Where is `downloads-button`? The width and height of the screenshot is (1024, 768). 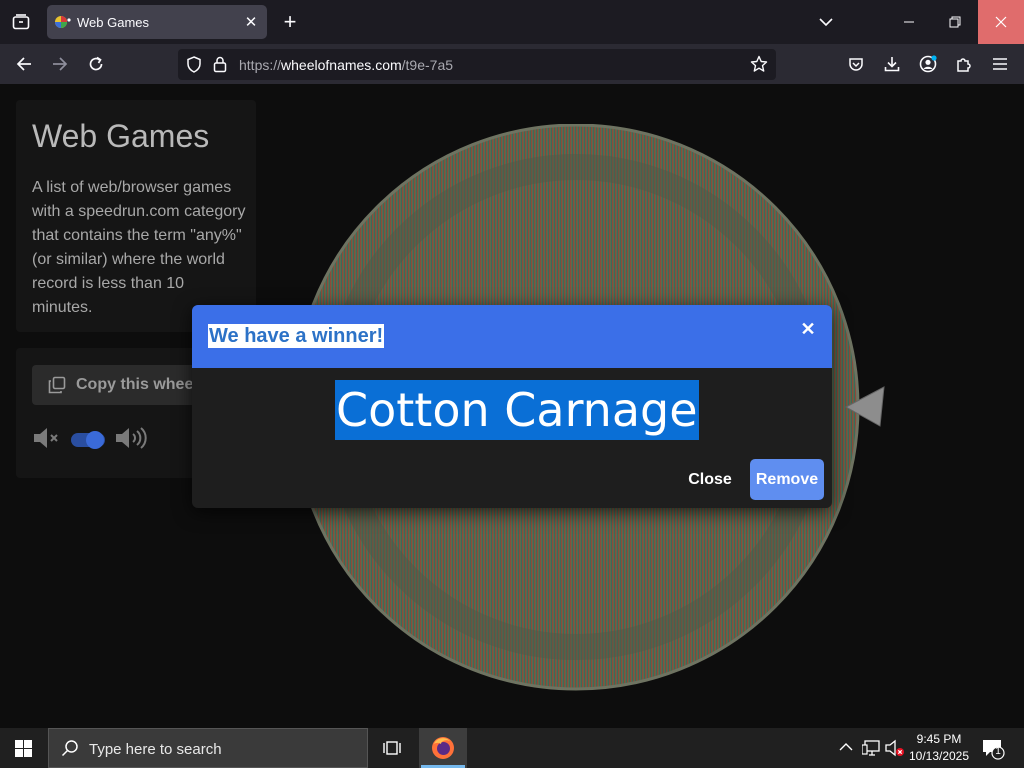
downloads-button is located at coordinates (892, 64).